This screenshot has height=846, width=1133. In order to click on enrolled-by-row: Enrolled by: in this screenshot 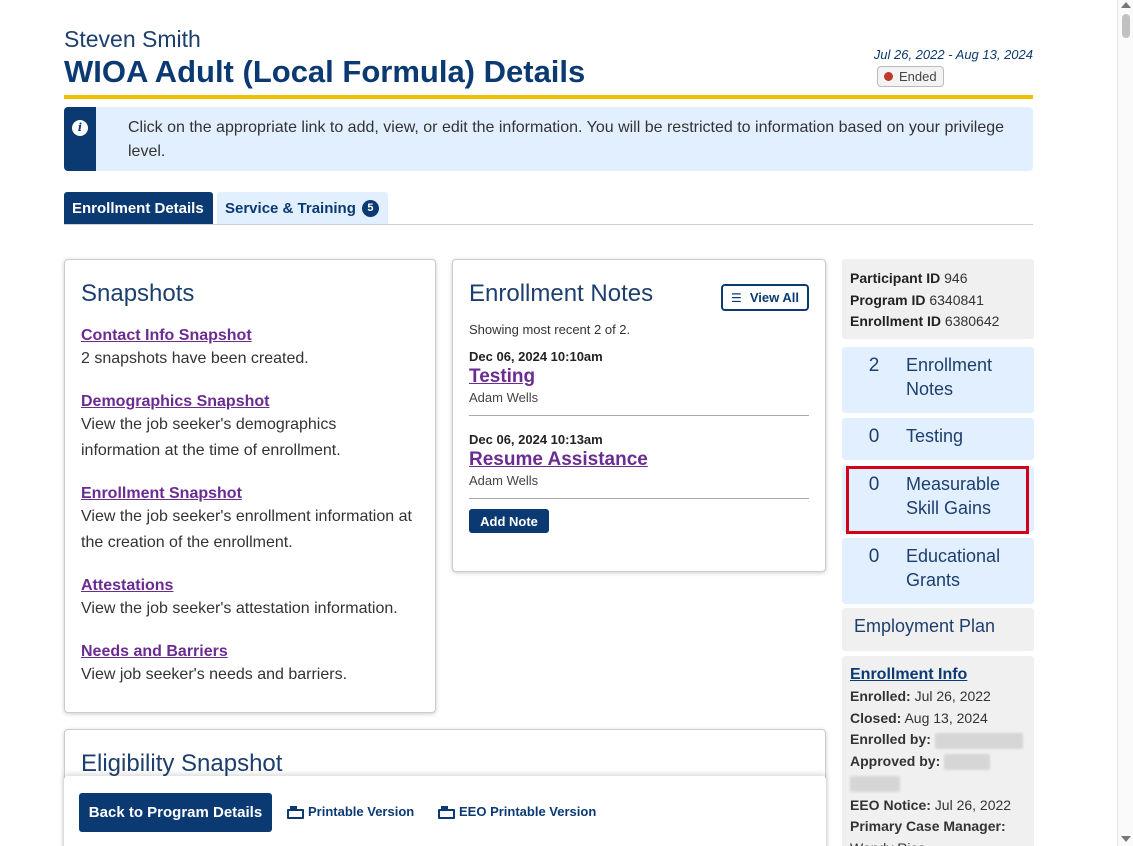, I will do `click(938, 740)`.